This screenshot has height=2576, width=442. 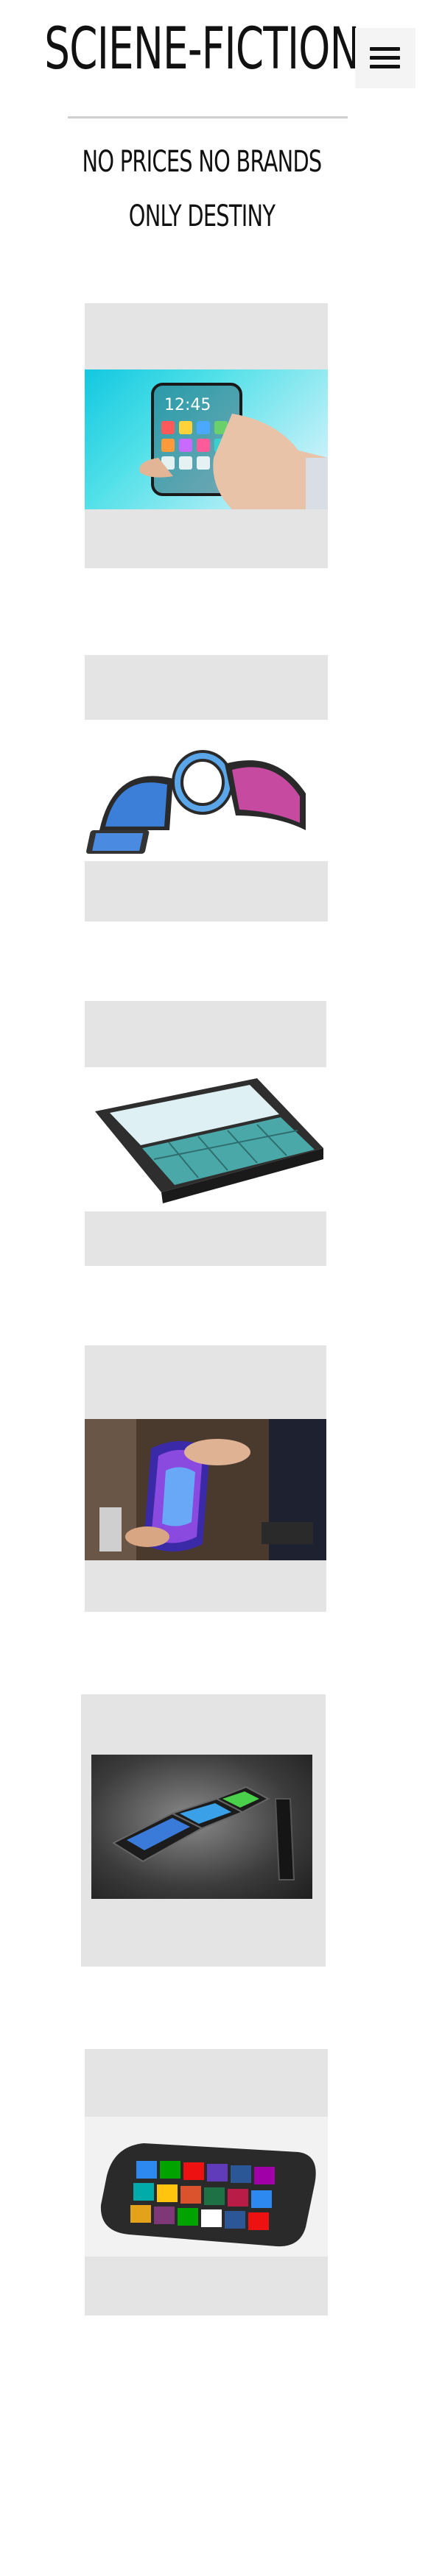 What do you see at coordinates (206, 2187) in the screenshot?
I see `windows-phone-image` at bounding box center [206, 2187].